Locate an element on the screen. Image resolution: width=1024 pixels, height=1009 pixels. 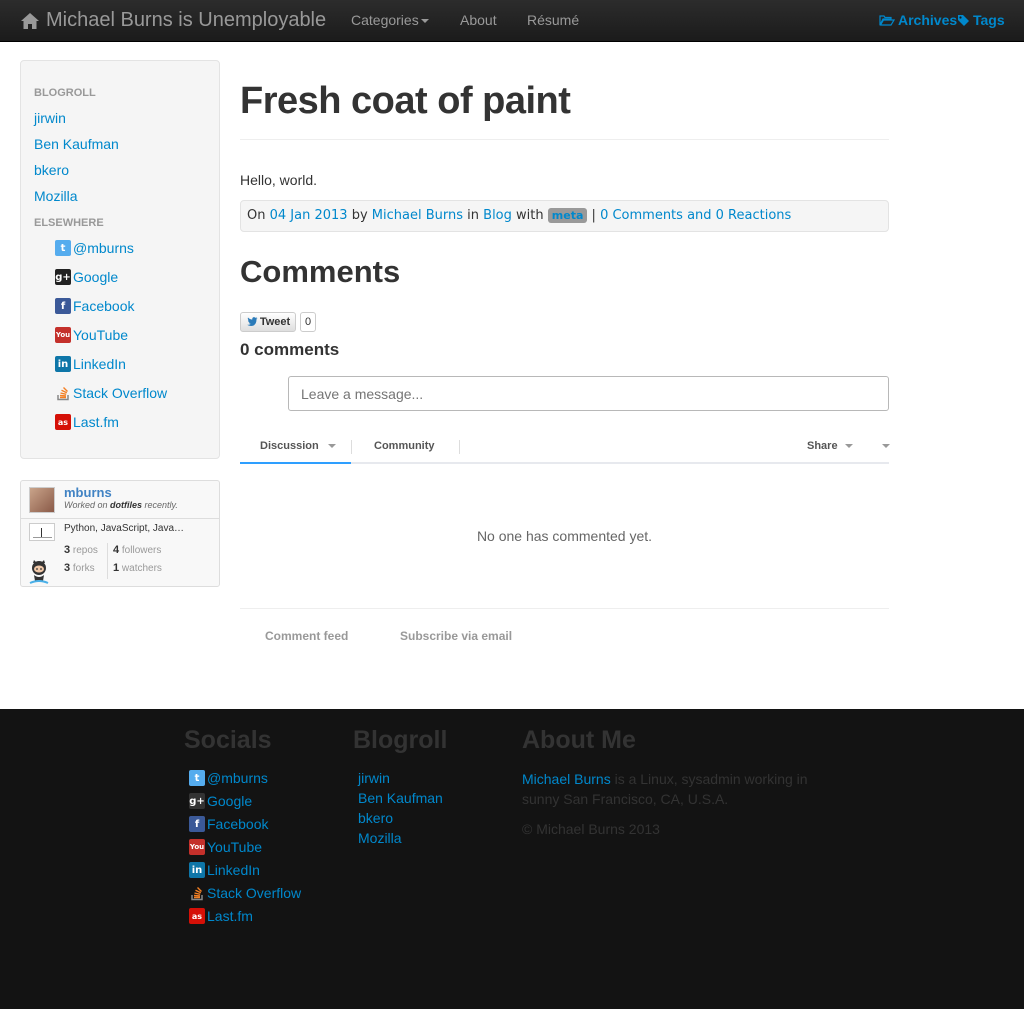
footer-social-google: g+ Google is located at coordinates (220, 801).